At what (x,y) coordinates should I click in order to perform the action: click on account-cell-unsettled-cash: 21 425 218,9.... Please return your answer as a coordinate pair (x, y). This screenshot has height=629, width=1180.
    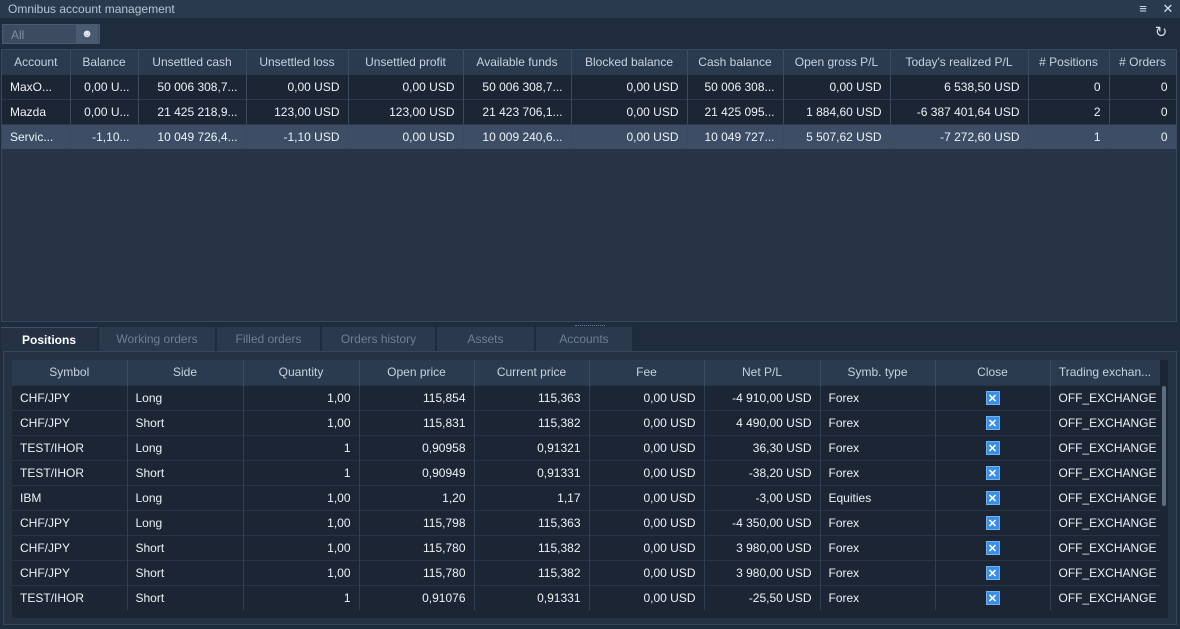
    Looking at the image, I should click on (192, 111).